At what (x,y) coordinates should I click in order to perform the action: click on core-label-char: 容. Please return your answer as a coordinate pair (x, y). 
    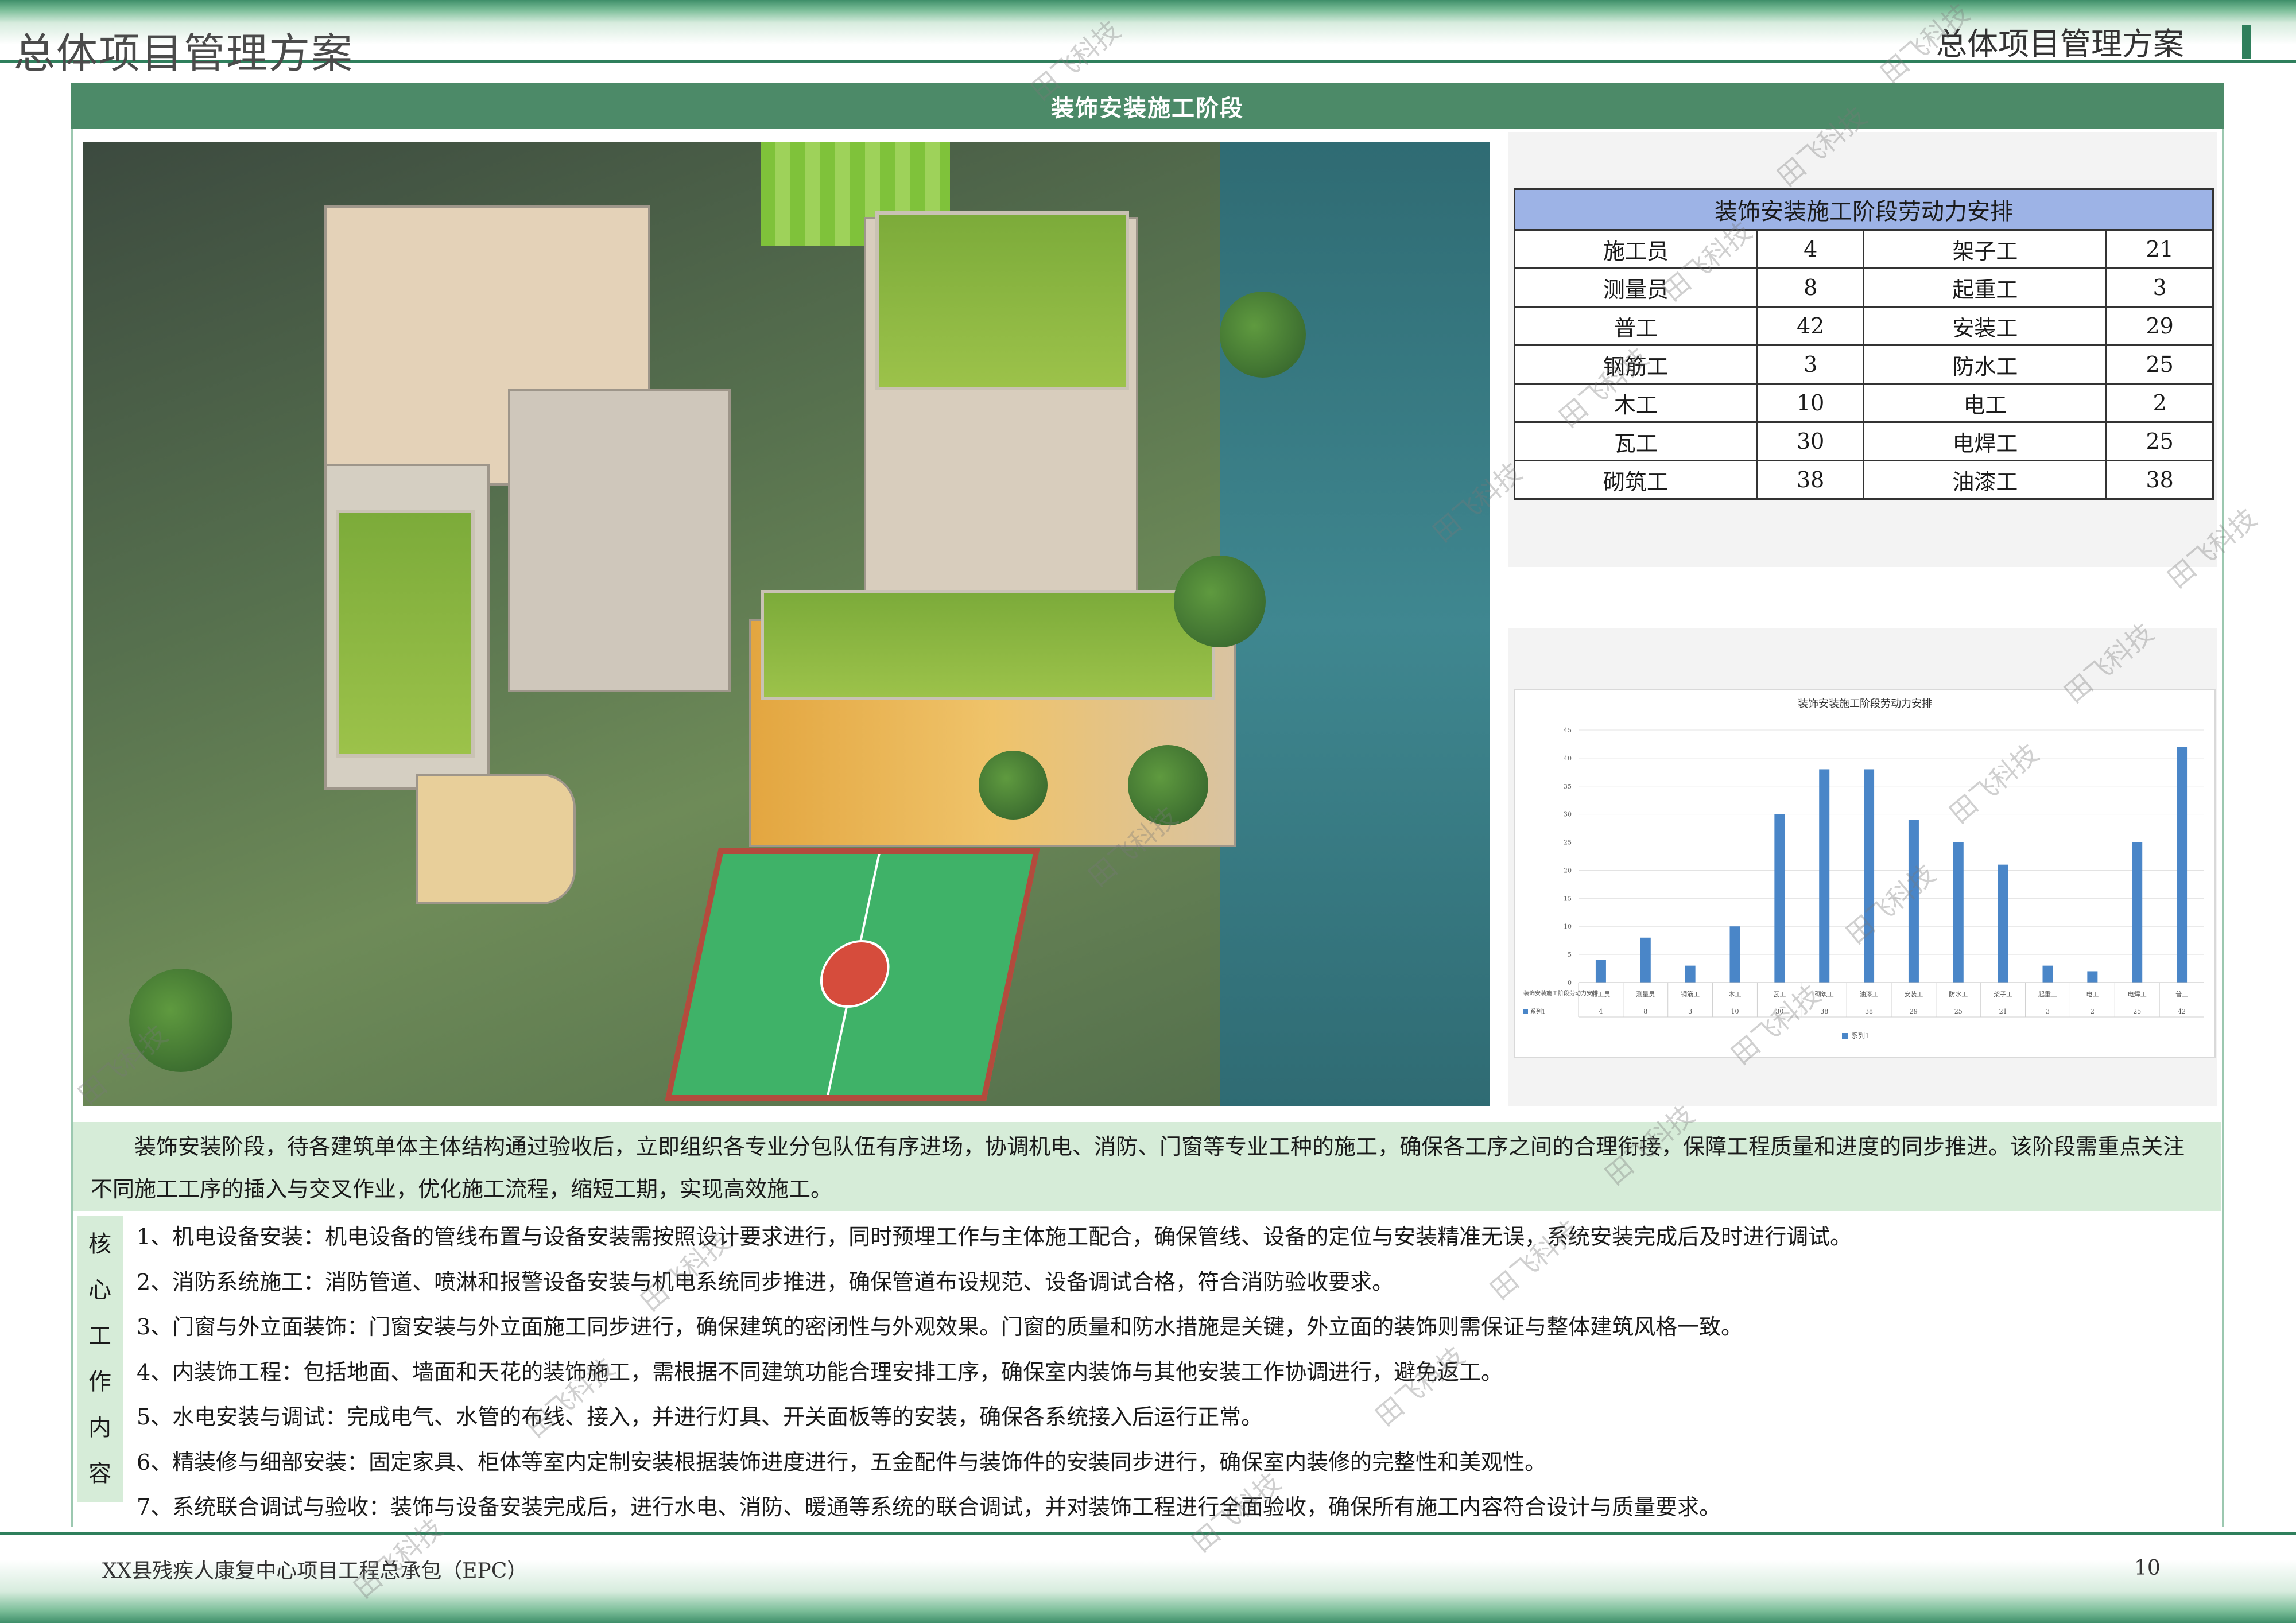
    Looking at the image, I should click on (99, 1474).